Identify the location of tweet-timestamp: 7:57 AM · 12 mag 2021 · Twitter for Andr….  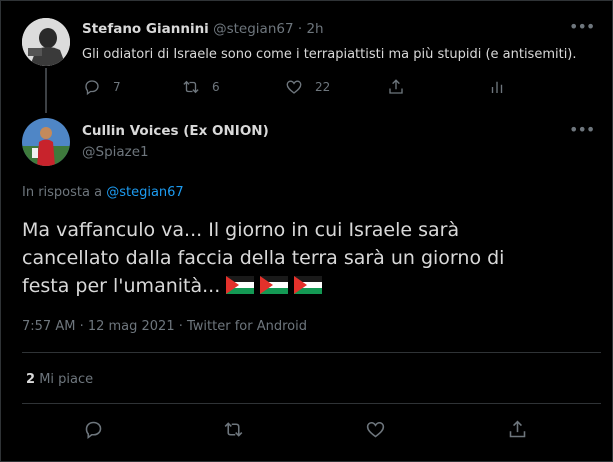
(164, 326).